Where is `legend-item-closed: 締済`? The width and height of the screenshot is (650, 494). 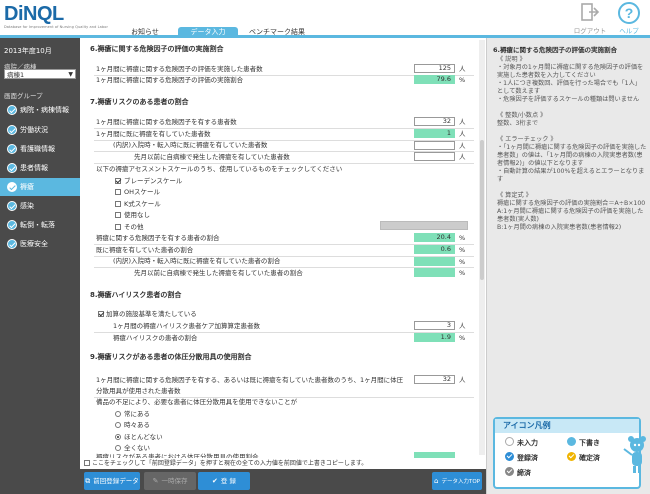
legend-item-closed: 締済 is located at coordinates (518, 472).